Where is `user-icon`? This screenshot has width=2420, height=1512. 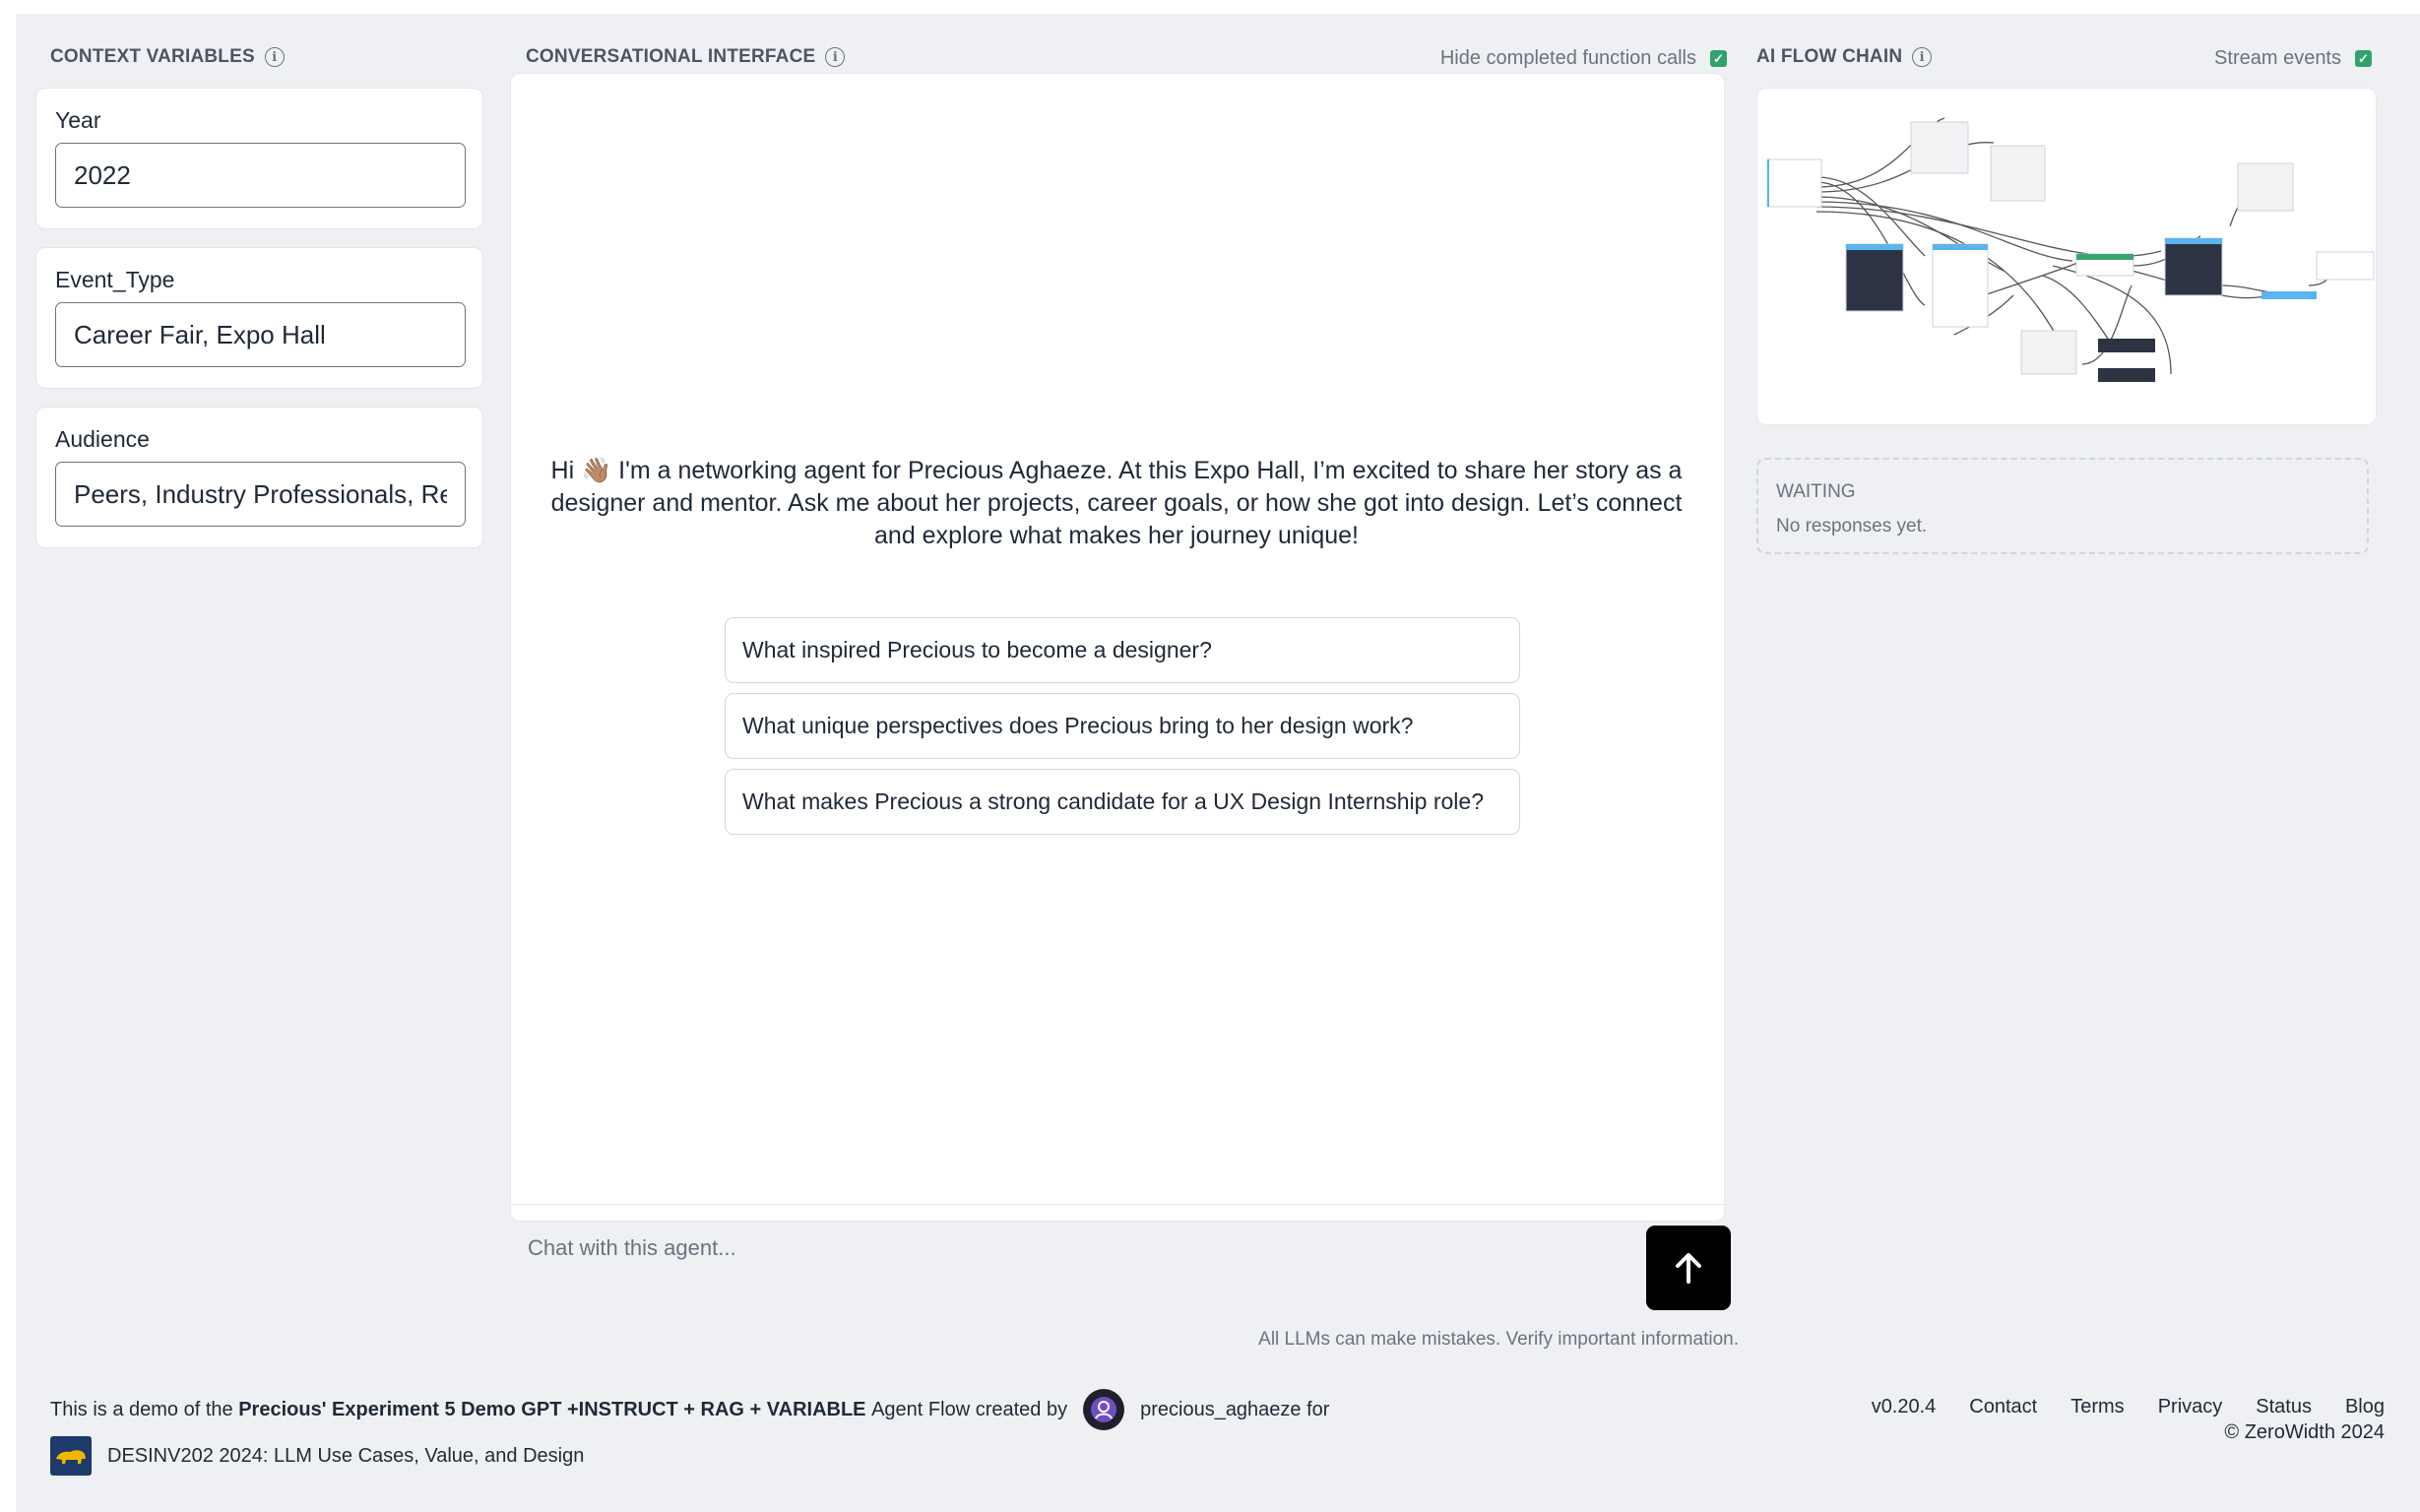 user-icon is located at coordinates (1104, 1409).